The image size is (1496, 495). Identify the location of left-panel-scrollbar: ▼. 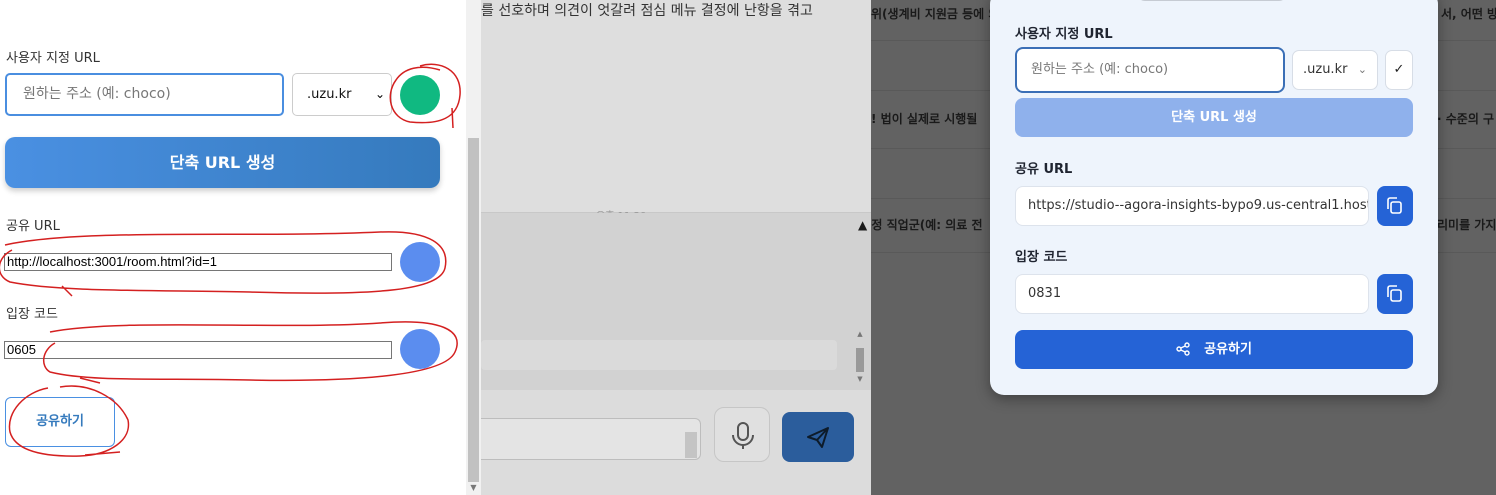
(473, 247).